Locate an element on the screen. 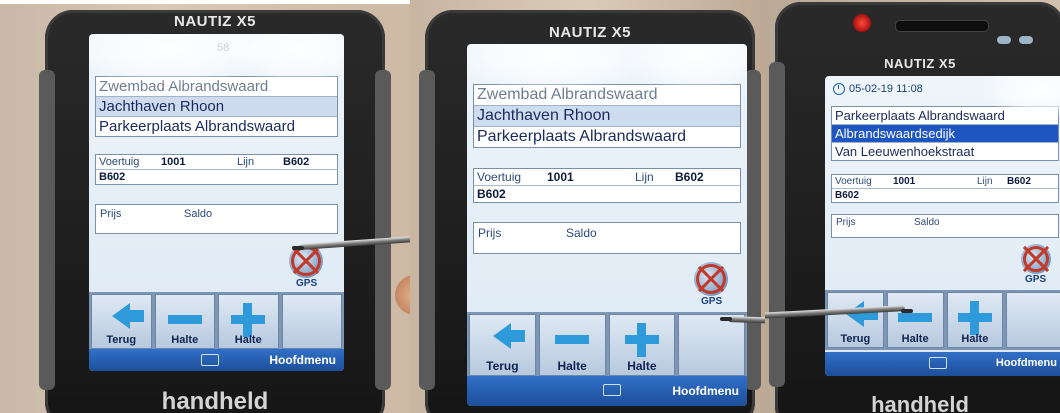 Image resolution: width=1060 pixels, height=413 pixels. status-row: 05-02-19 11:08 is located at coordinates (878, 89).